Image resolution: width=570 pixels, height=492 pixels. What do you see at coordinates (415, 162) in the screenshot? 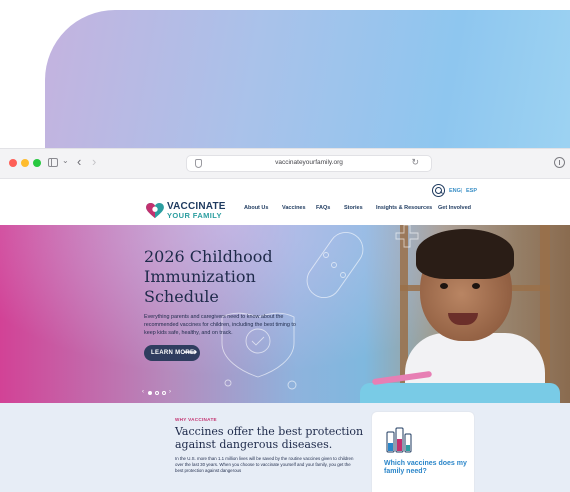
I see `reload-icon: ↻` at bounding box center [415, 162].